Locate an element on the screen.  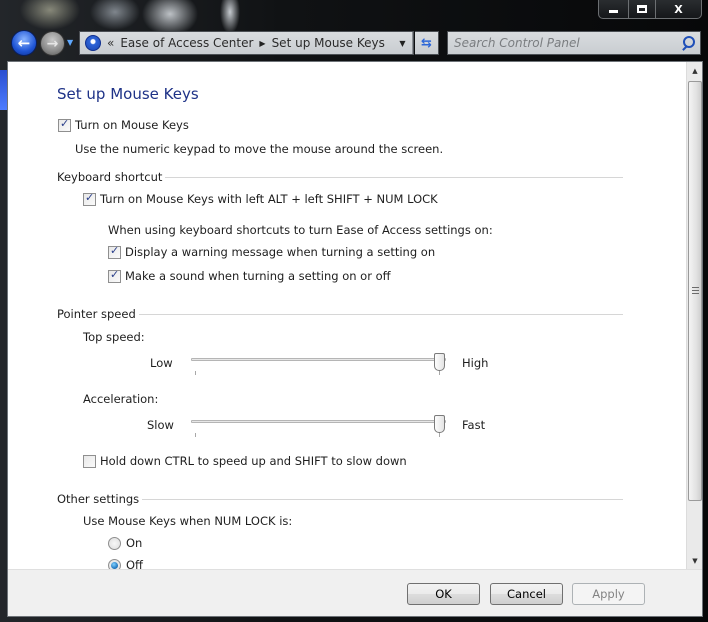
top-speed-max-label: High is located at coordinates (475, 363).